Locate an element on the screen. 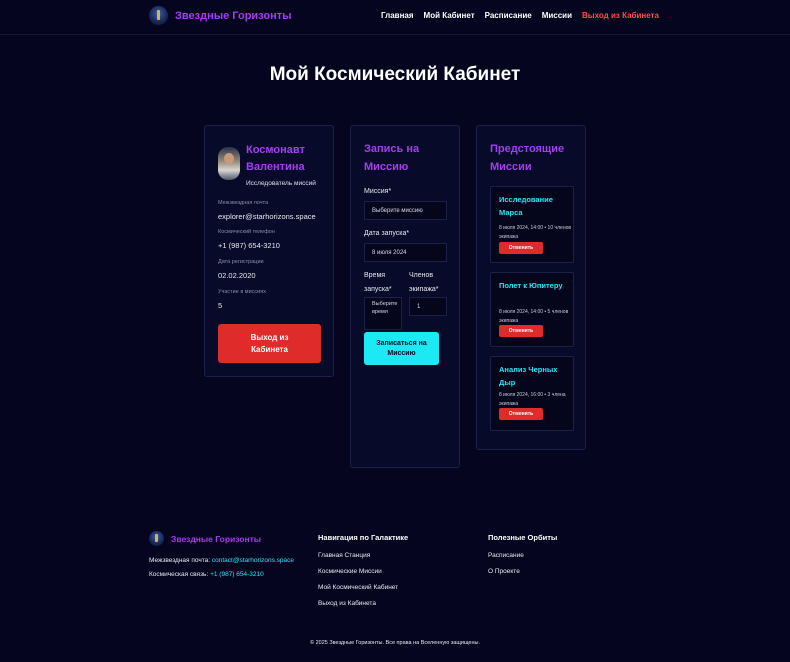 This screenshot has width=790, height=662. page-title: Мой Космический Кабинет is located at coordinates (395, 74).